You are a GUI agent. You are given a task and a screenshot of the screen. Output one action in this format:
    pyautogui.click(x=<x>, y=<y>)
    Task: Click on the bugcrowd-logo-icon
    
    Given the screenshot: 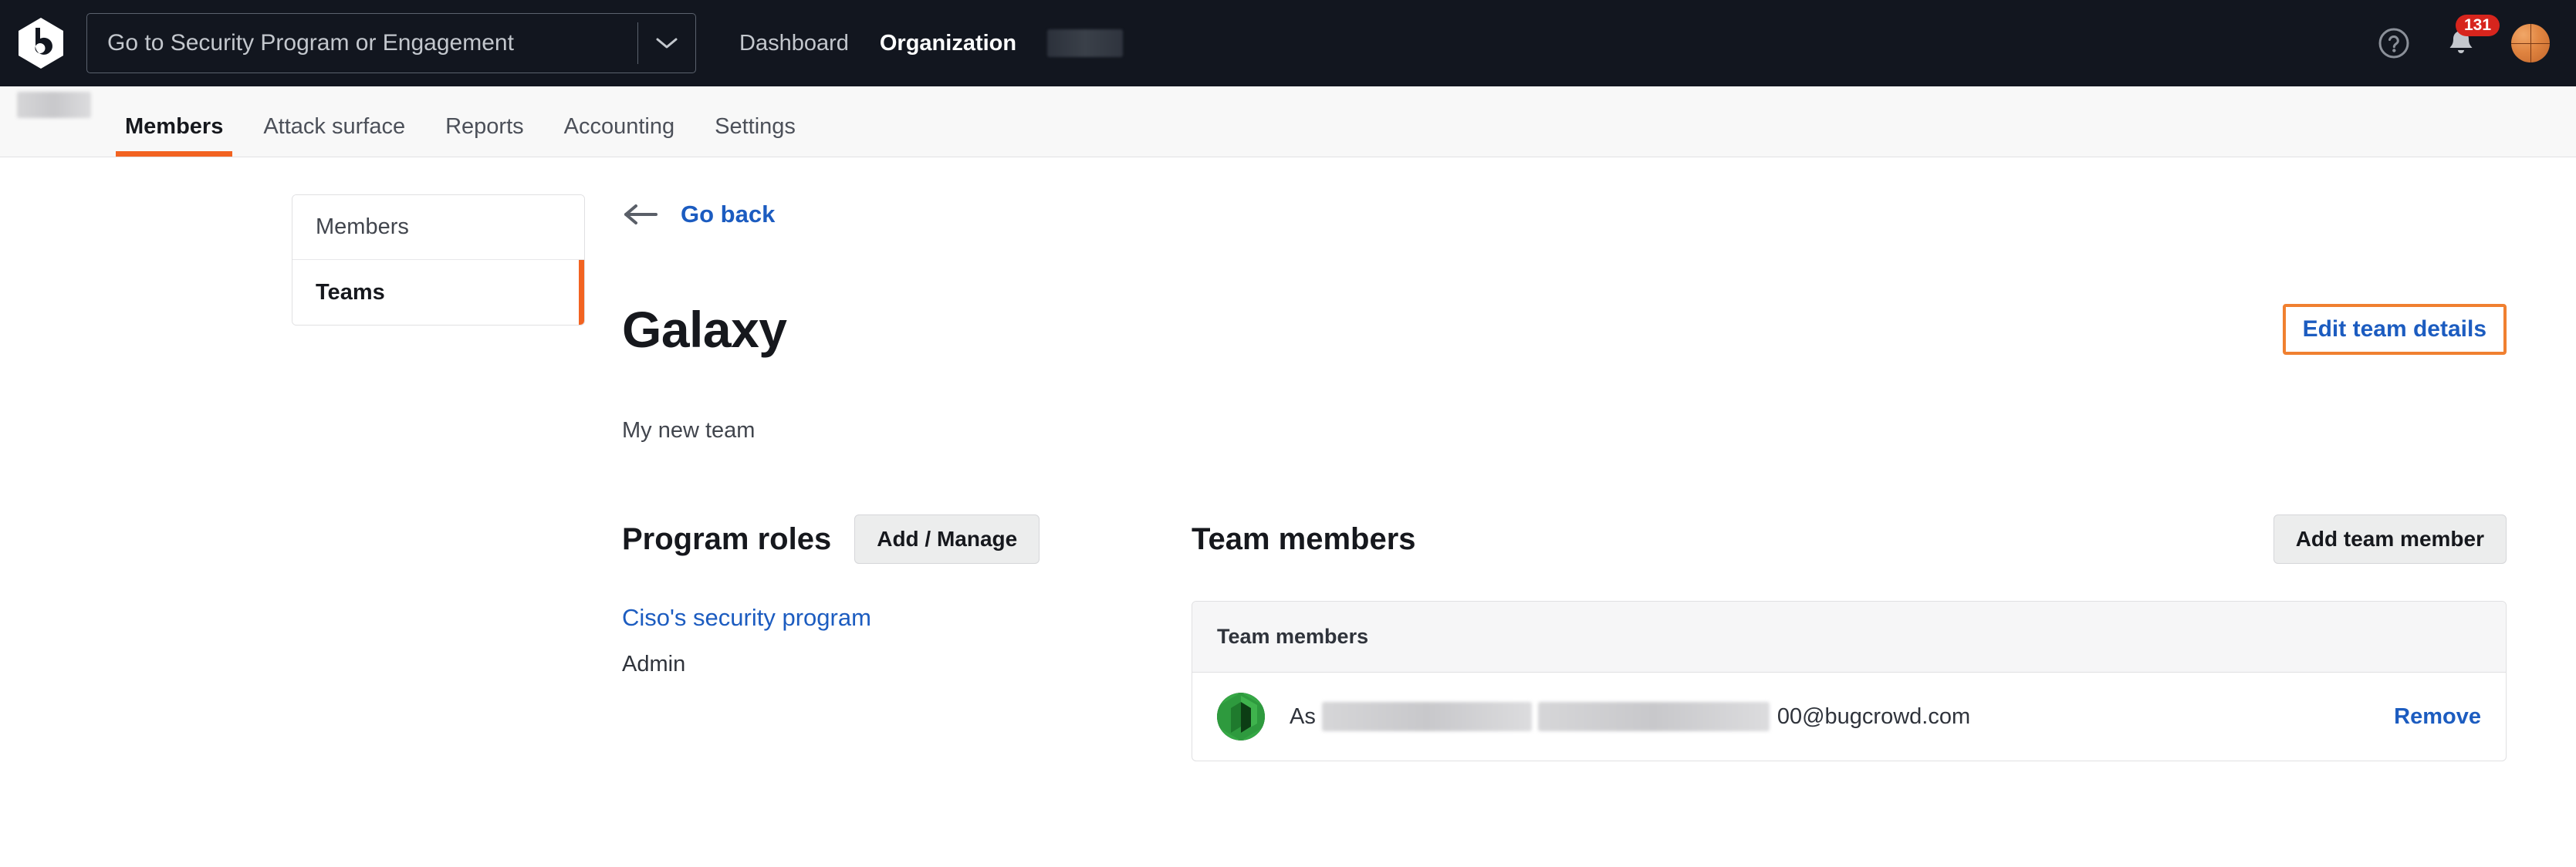 What is the action you would take?
    pyautogui.click(x=41, y=43)
    